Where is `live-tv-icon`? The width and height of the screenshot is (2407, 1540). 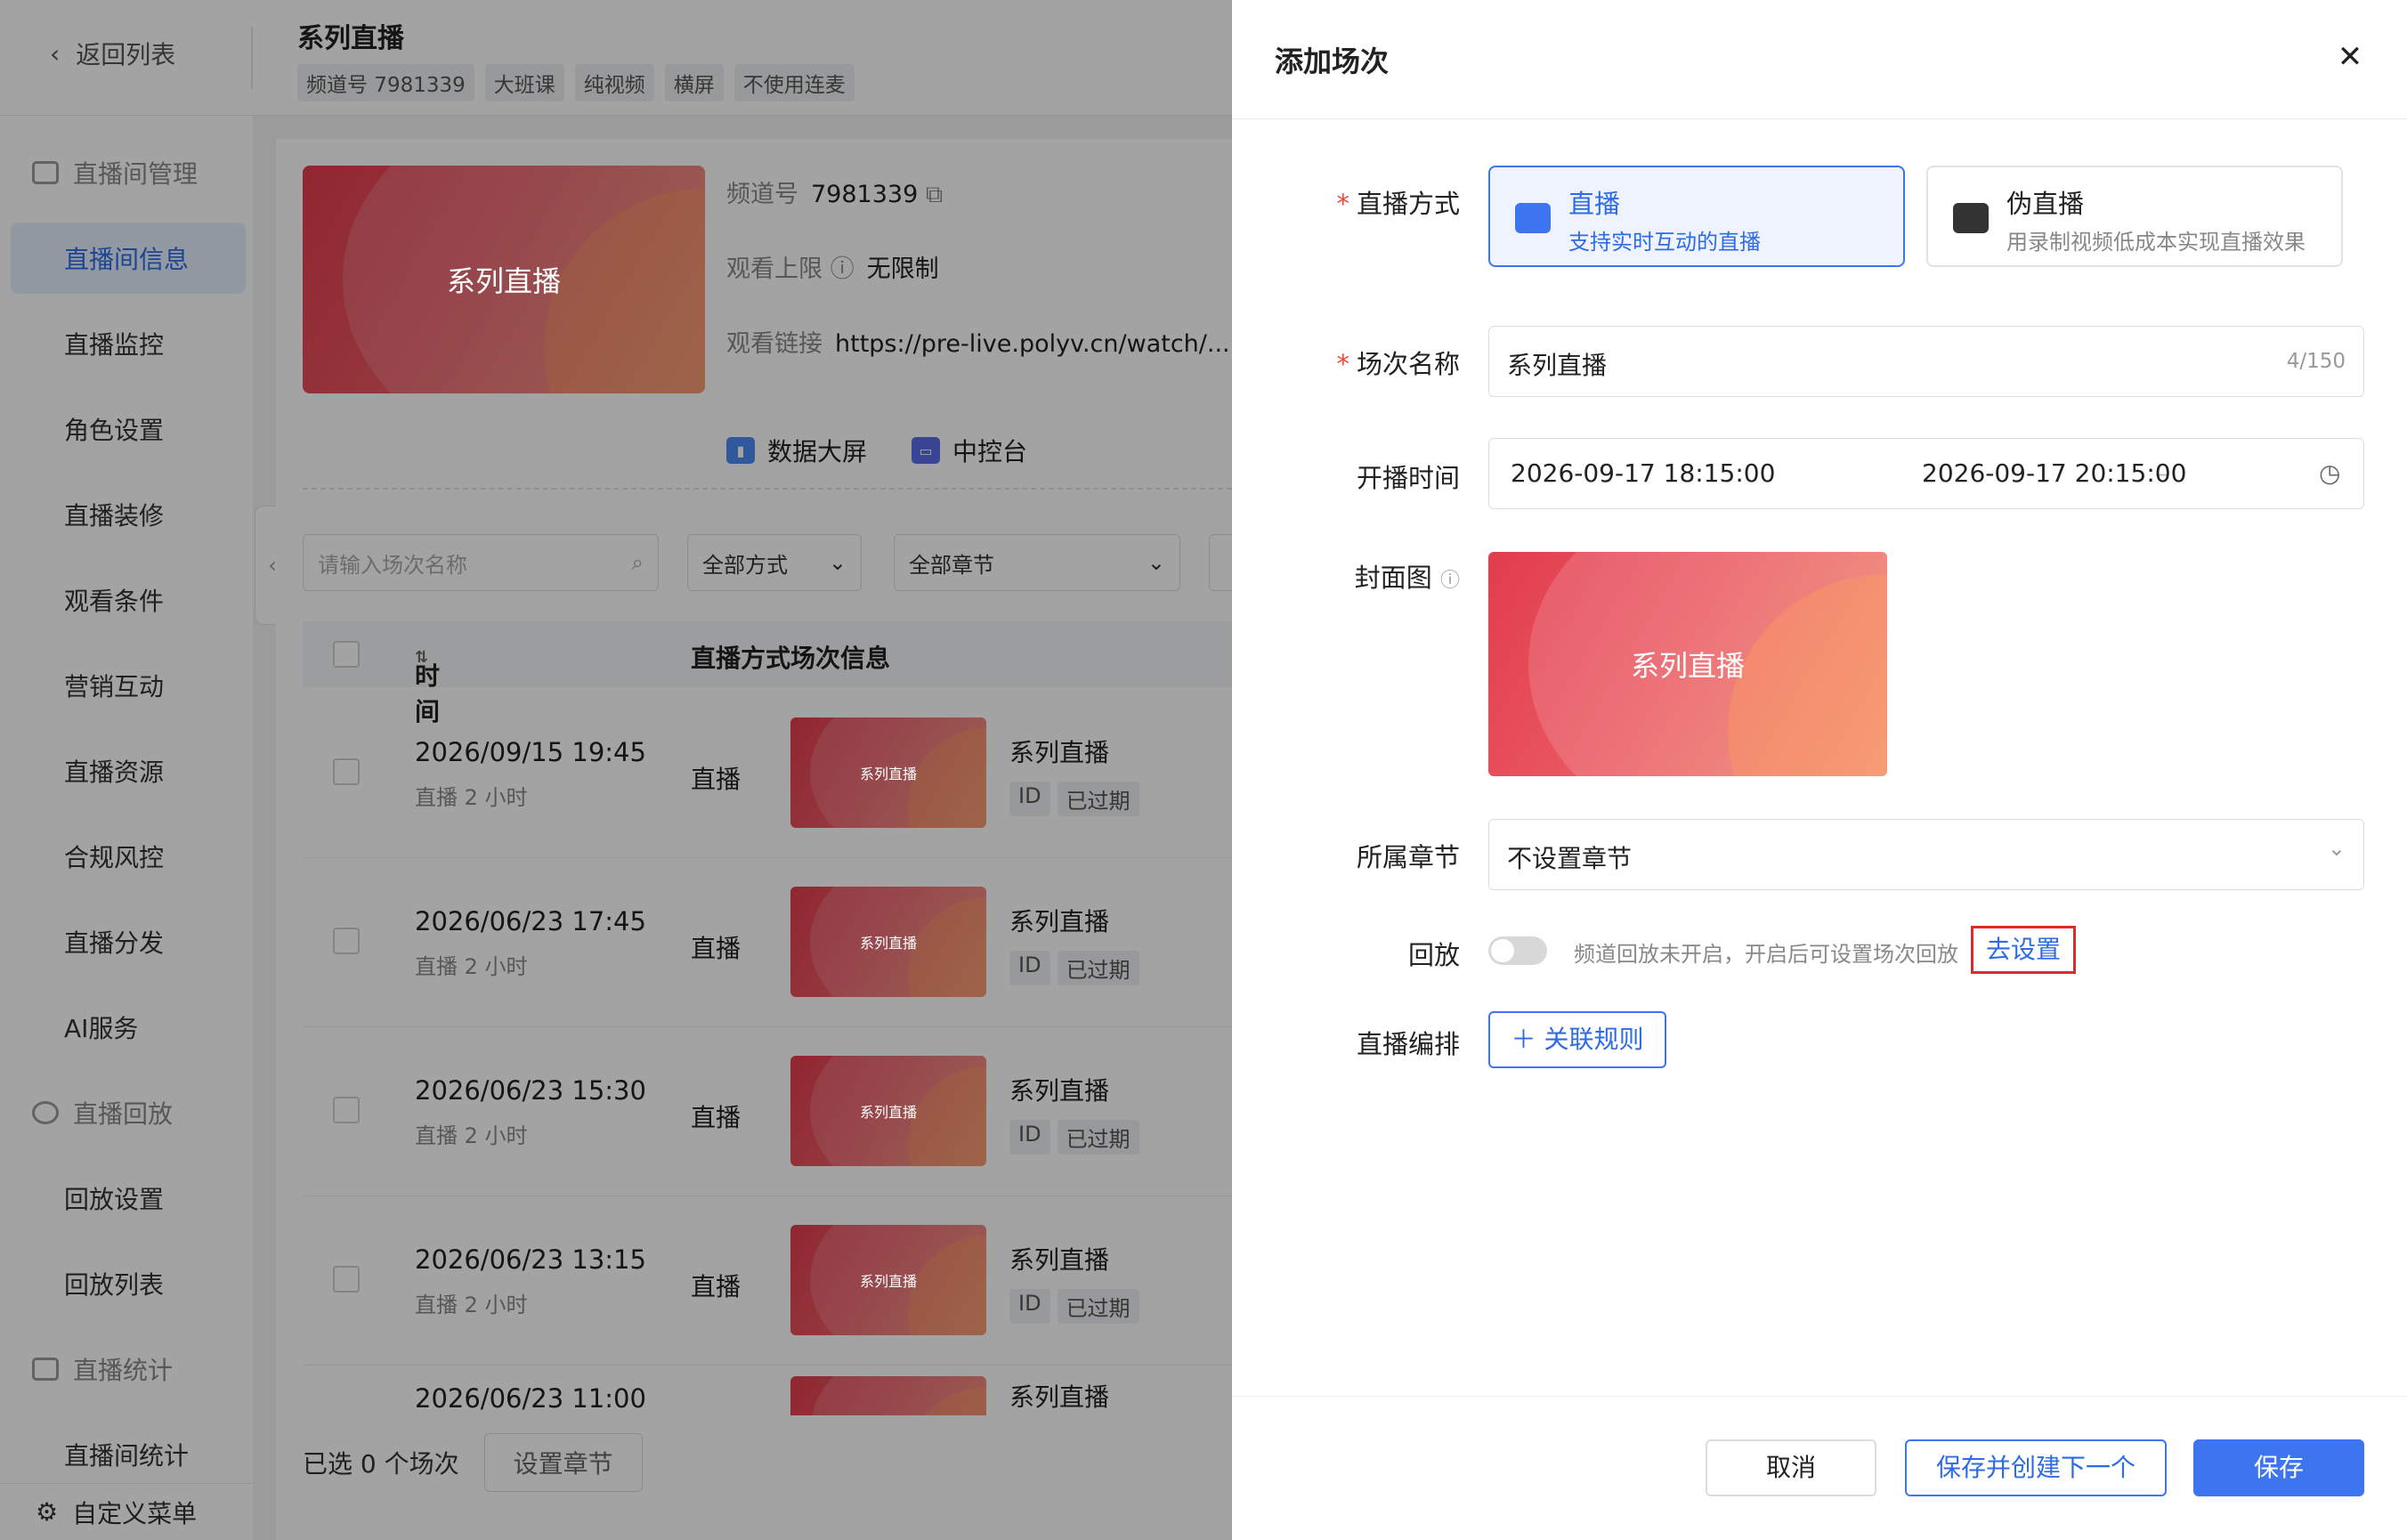 live-tv-icon is located at coordinates (1533, 218).